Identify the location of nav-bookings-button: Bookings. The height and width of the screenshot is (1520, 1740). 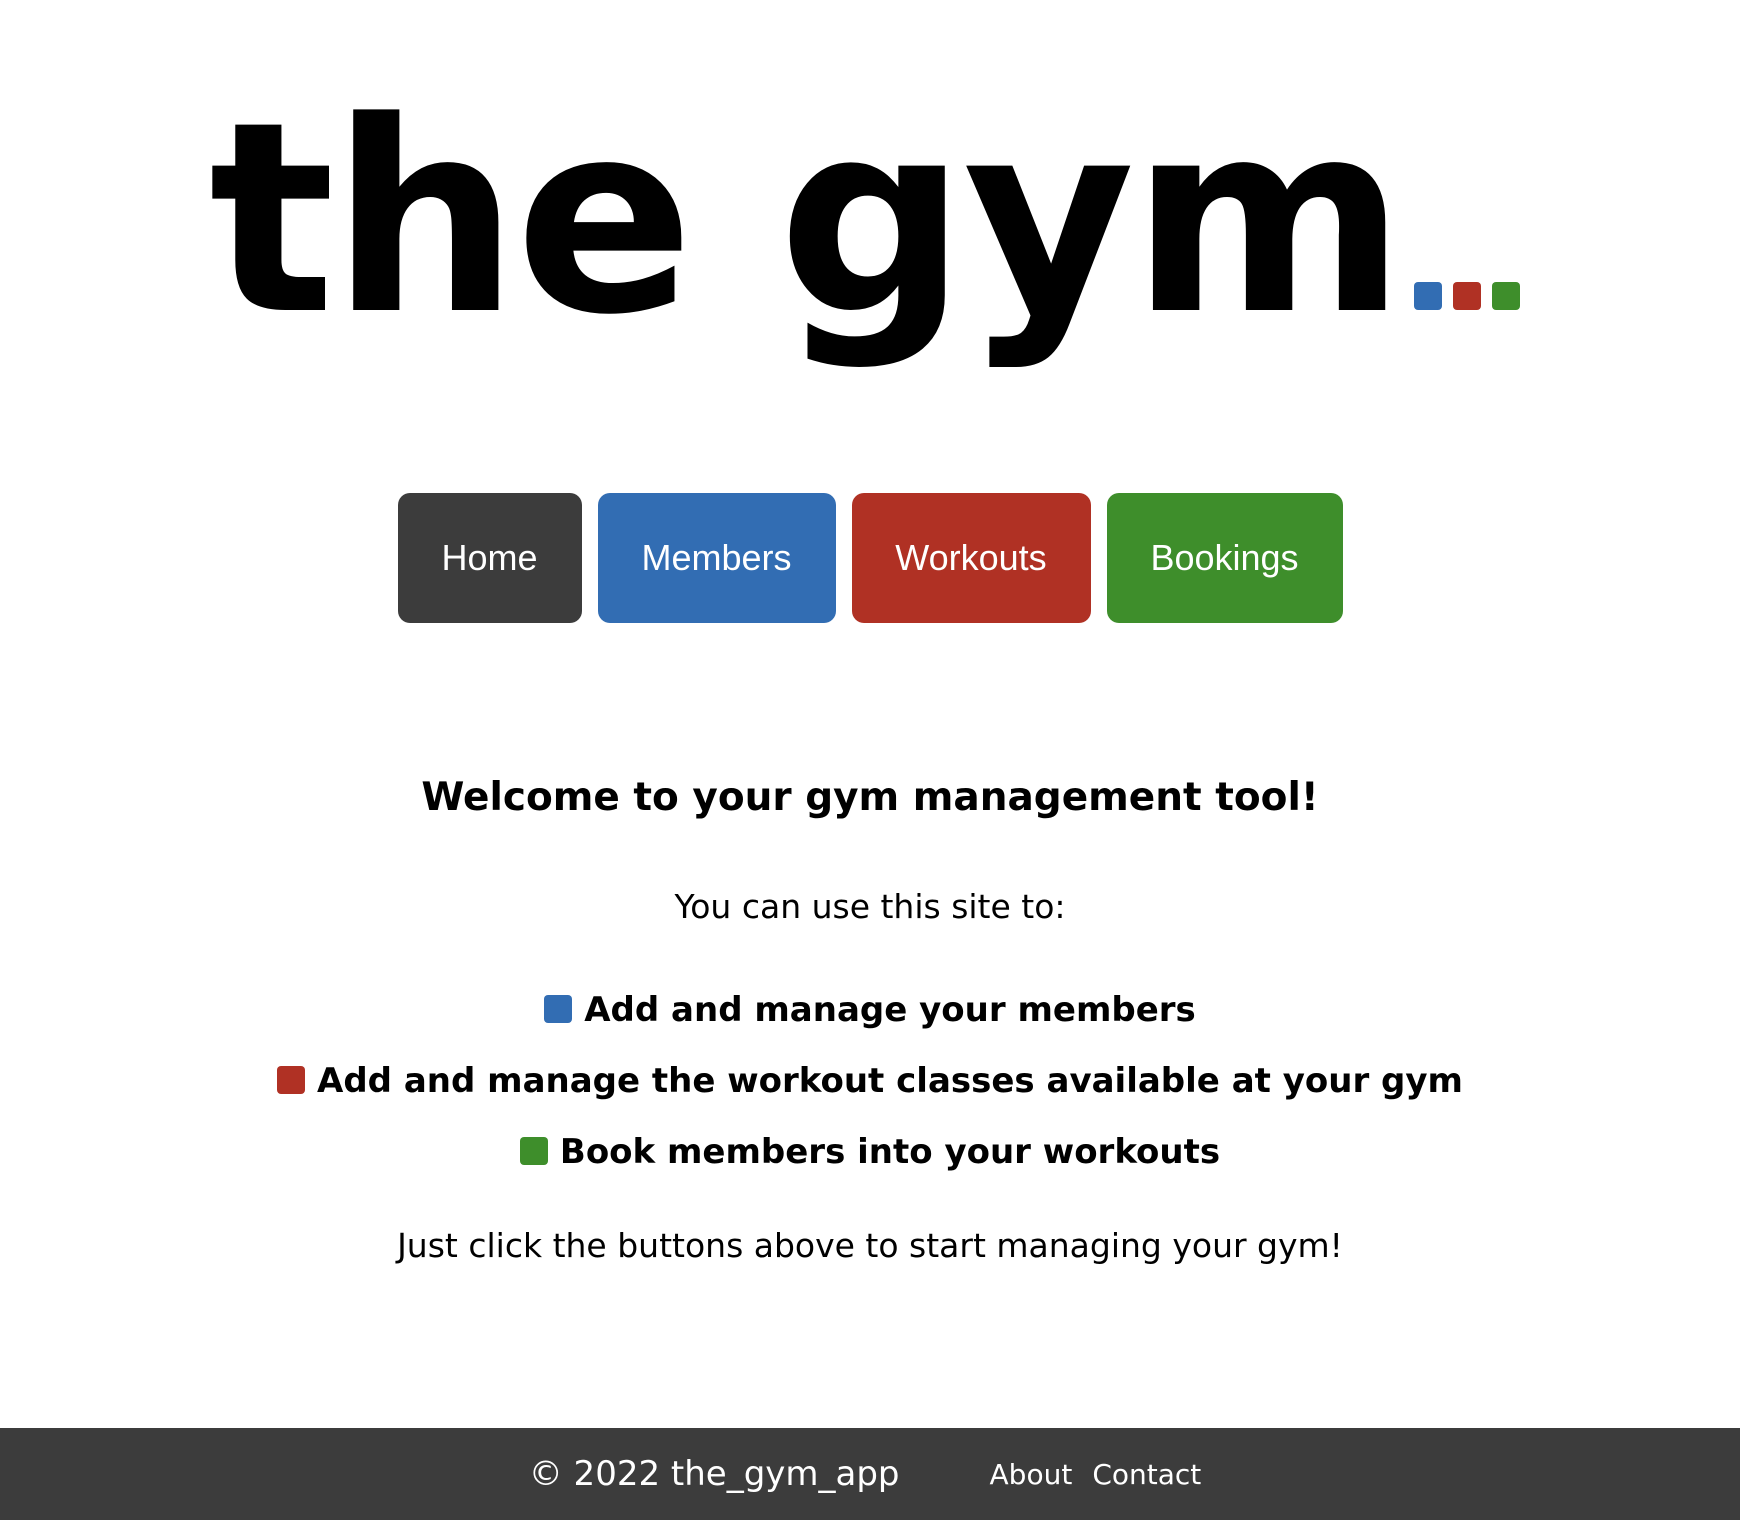
(1224, 558).